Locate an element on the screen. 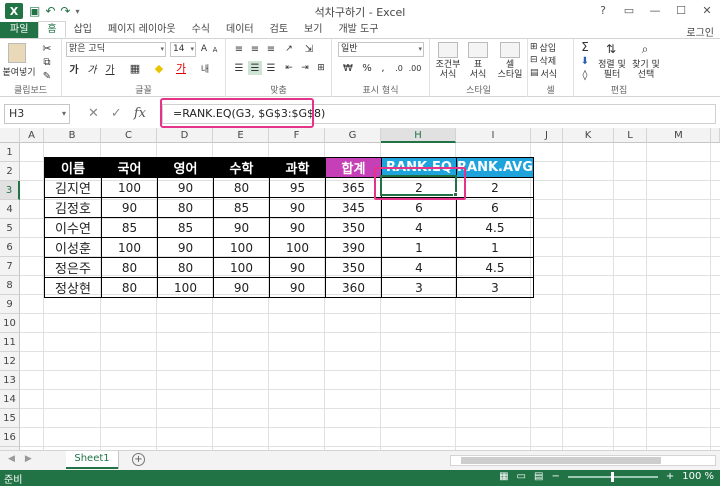 Image resolution: width=720 pixels, height=486 pixels. align-bottom-icon: ≡ is located at coordinates (271, 49).